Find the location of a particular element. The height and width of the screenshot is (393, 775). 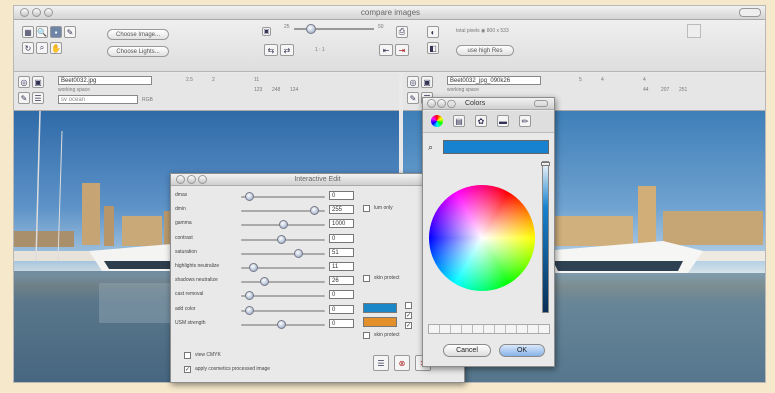

add-option-checkbox-2: ✓ is located at coordinates (408, 325).